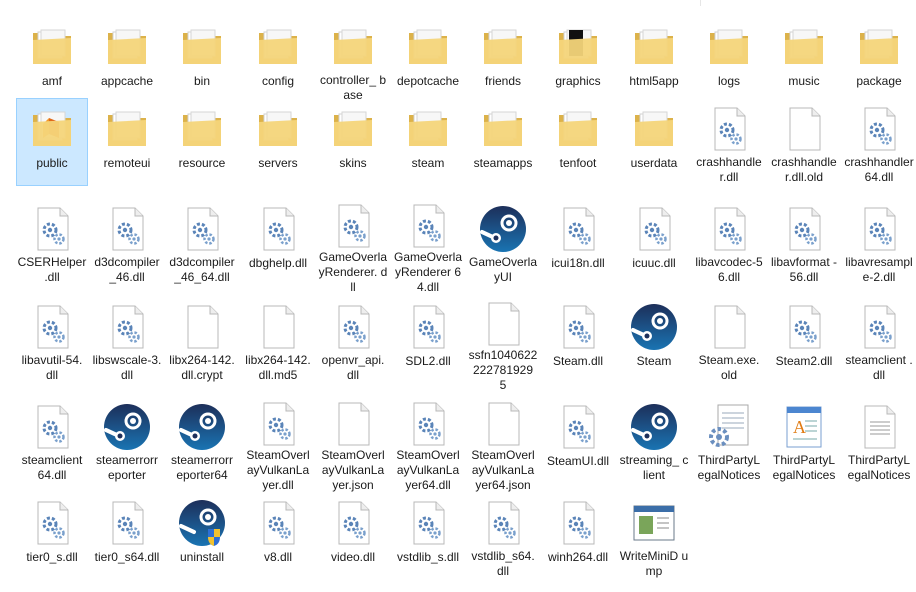 The width and height of the screenshot is (916, 592). What do you see at coordinates (353, 340) in the screenshot?
I see `file-item: openvr_api. dll` at bounding box center [353, 340].